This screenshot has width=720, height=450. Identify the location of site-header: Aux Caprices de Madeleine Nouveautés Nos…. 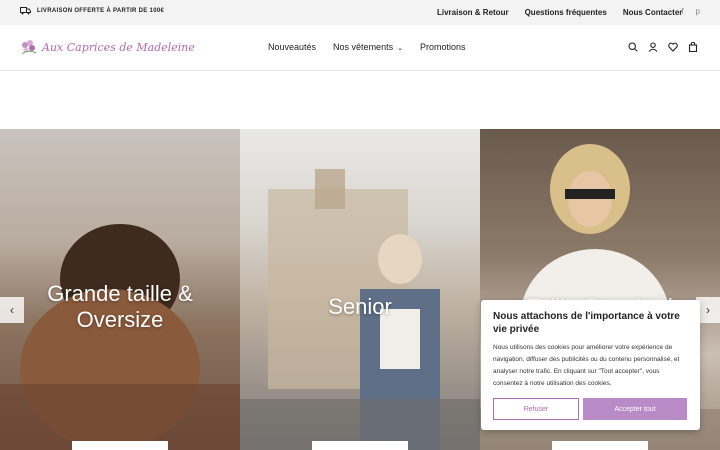
(360, 48).